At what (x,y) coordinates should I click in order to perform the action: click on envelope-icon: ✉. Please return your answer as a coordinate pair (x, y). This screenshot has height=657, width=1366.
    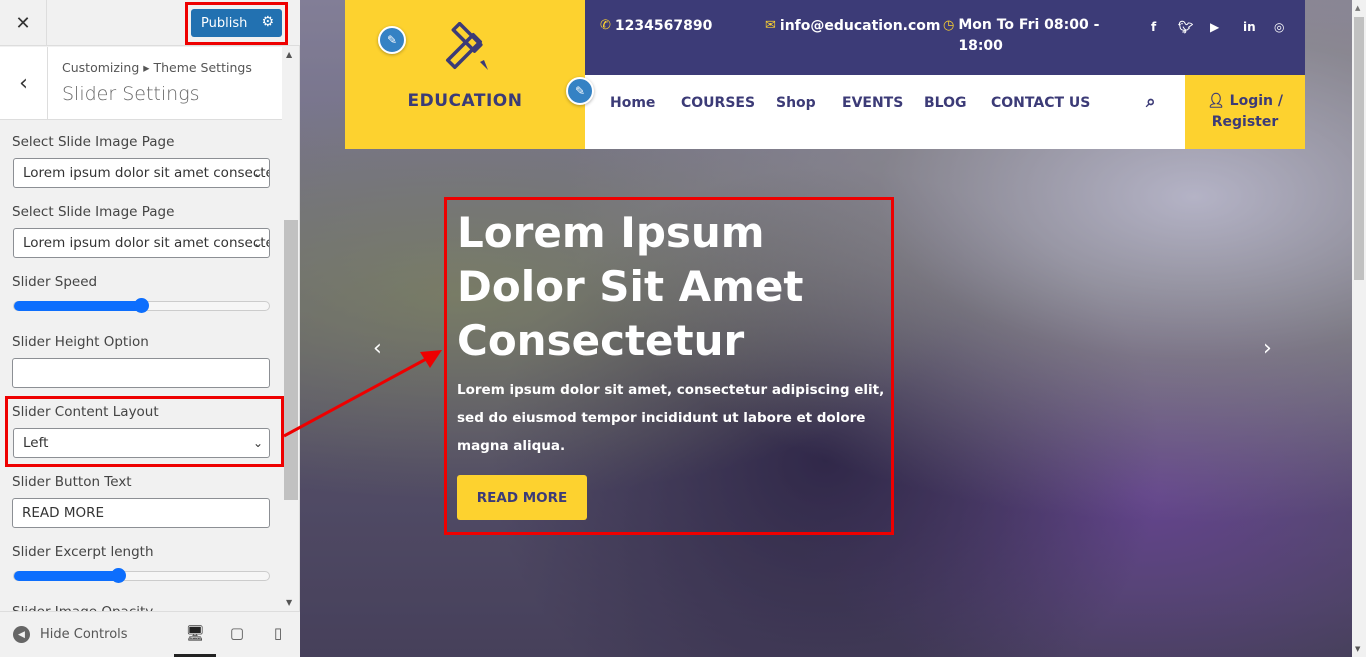
    Looking at the image, I should click on (770, 25).